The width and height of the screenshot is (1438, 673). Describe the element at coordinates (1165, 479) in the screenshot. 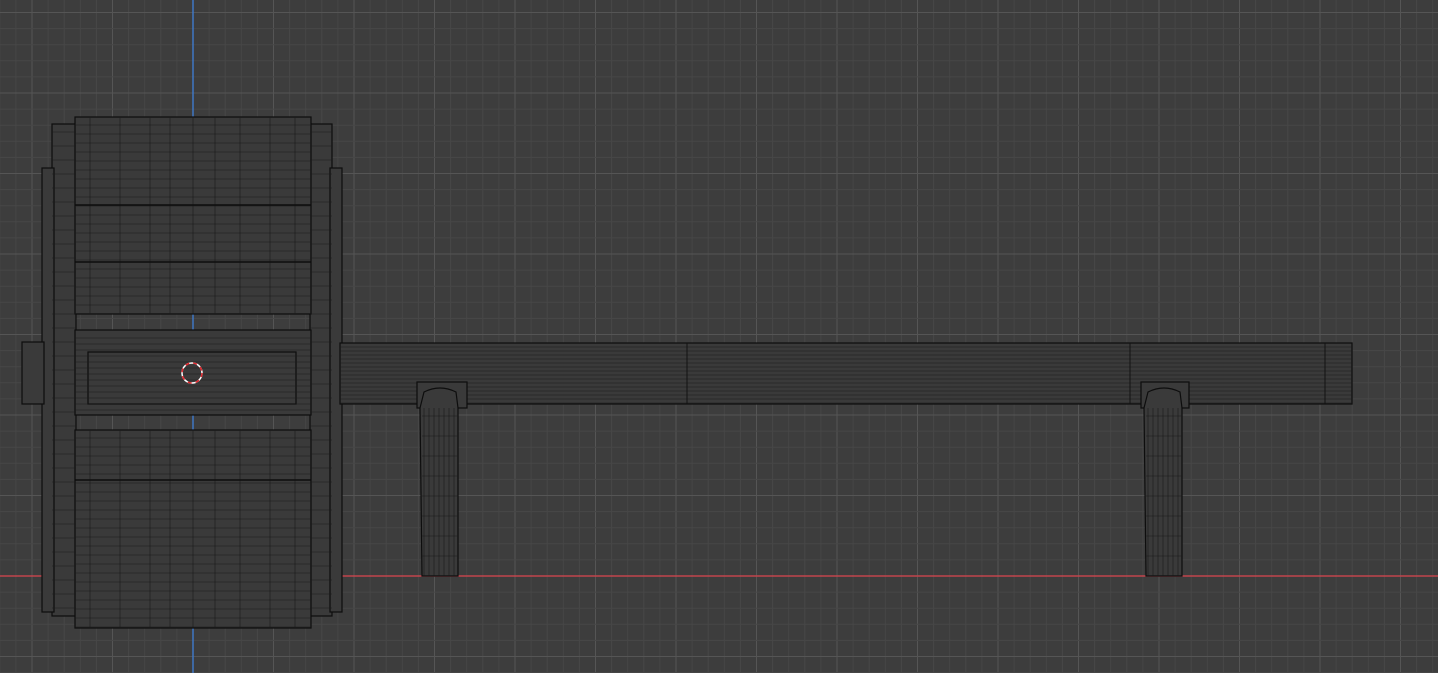

I see `right-leg-mesh` at that location.